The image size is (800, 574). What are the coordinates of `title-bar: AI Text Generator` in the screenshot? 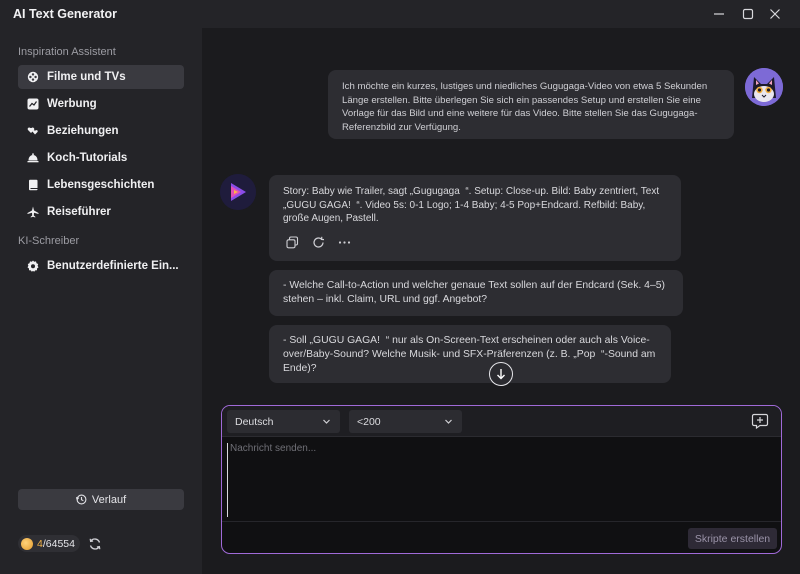 It's located at (400, 14).